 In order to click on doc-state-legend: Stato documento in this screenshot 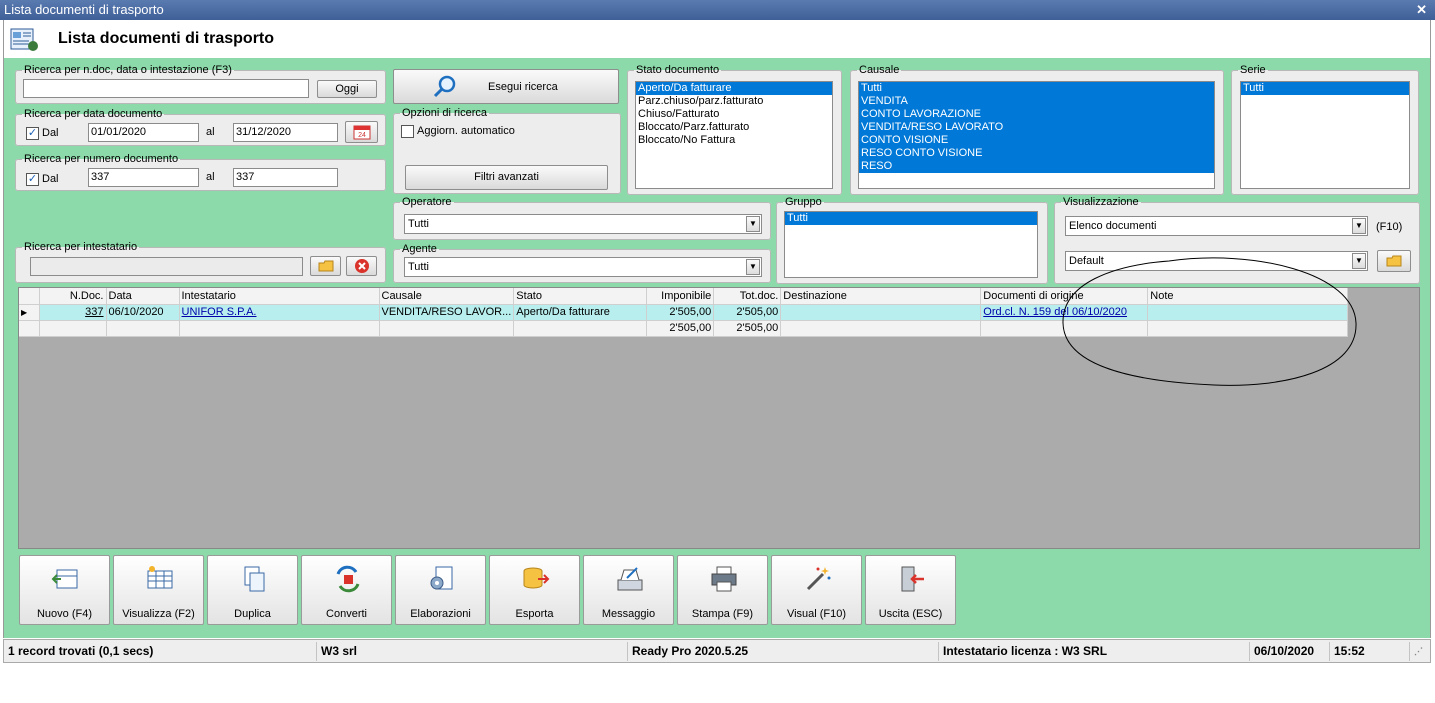, I will do `click(678, 70)`.